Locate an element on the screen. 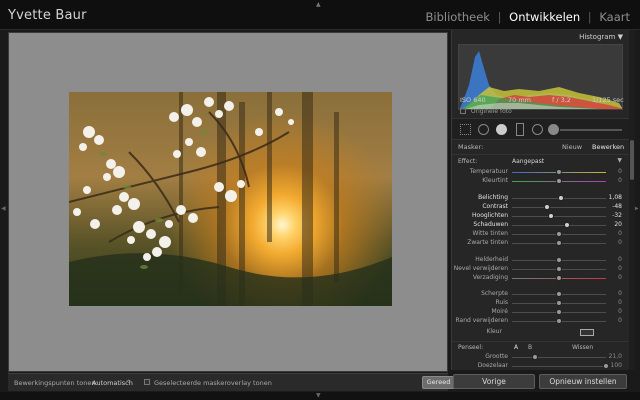 The width and height of the screenshot is (640, 400). slider-verzadiging: Verzadiging 0 is located at coordinates (540, 278).